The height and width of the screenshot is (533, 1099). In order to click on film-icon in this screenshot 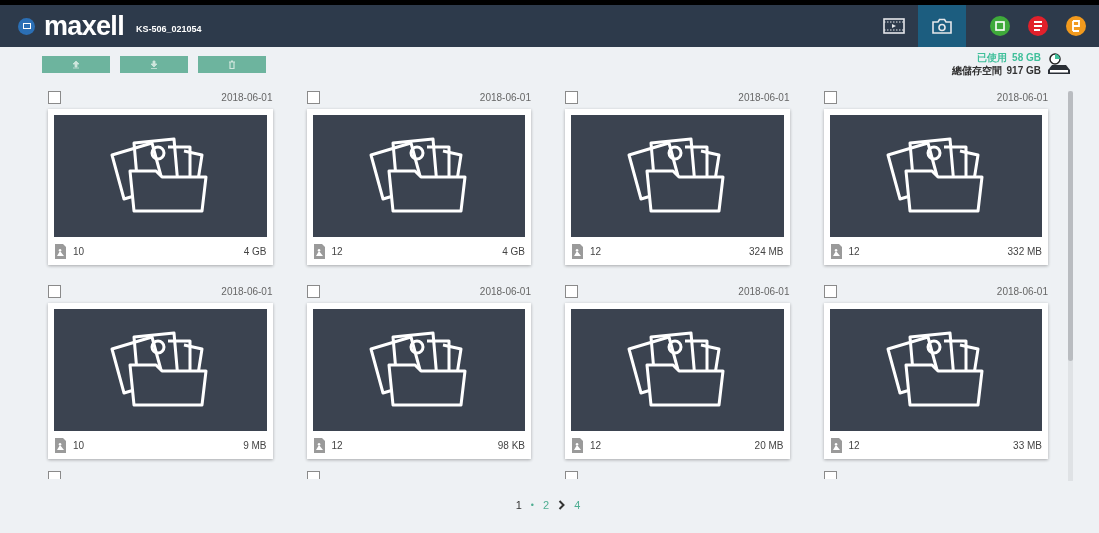, I will do `click(894, 26)`.